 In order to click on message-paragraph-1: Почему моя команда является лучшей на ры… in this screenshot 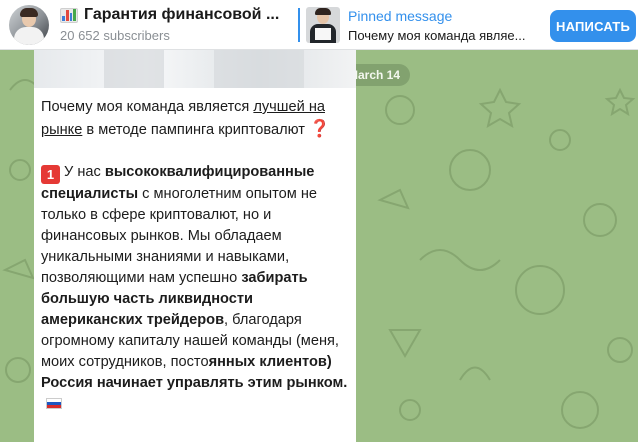, I will do `click(186, 118)`.